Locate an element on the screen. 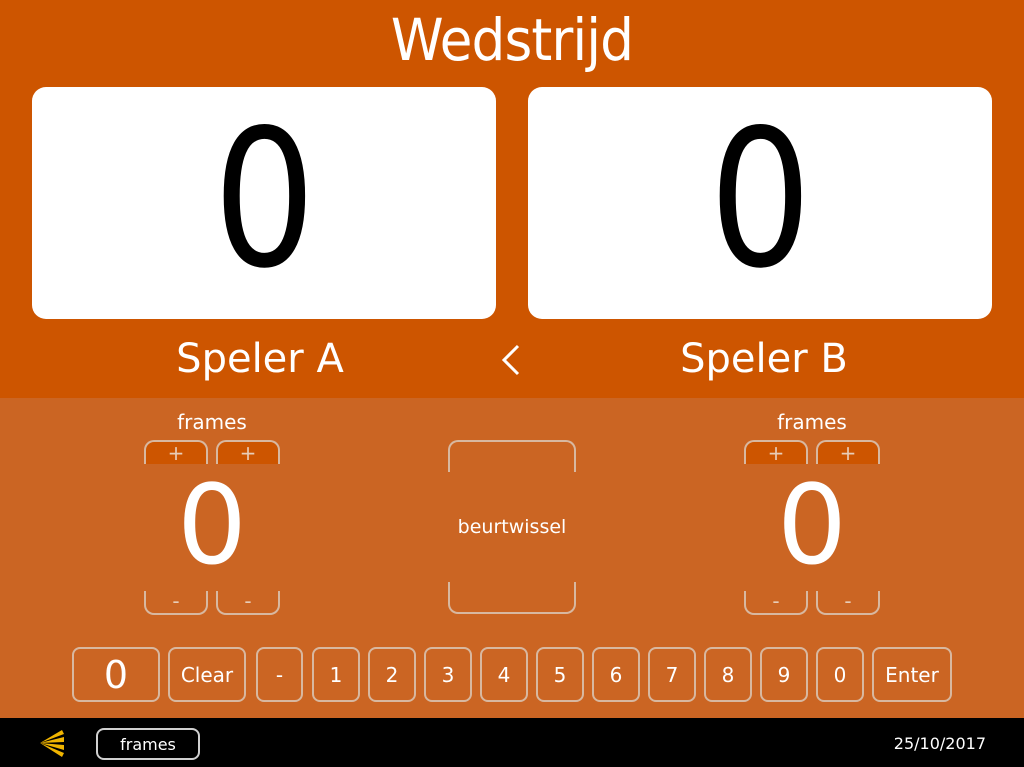  frames-mode-button: frames is located at coordinates (148, 744).